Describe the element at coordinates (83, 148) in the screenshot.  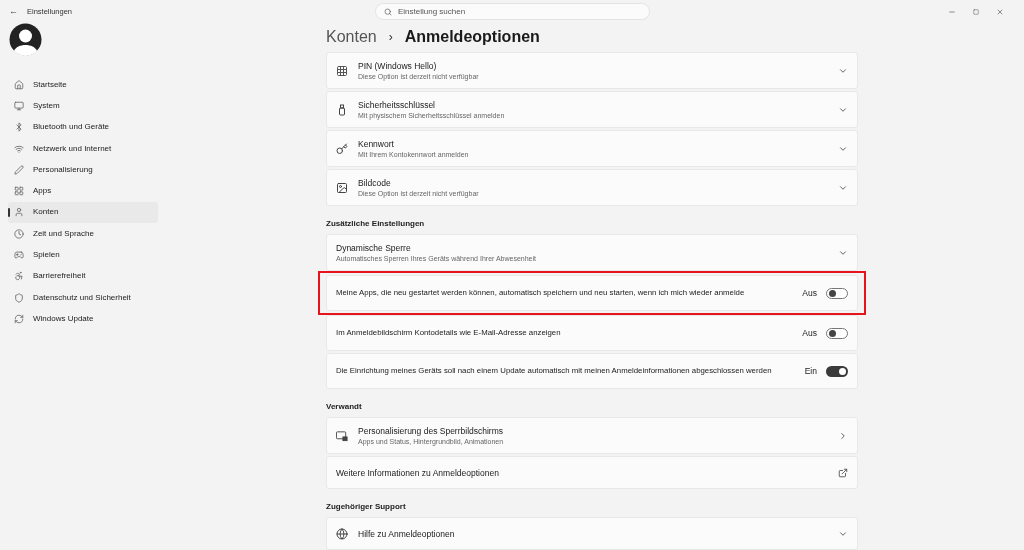
I see `sidebar-item: Netzwerk und Internet` at that location.